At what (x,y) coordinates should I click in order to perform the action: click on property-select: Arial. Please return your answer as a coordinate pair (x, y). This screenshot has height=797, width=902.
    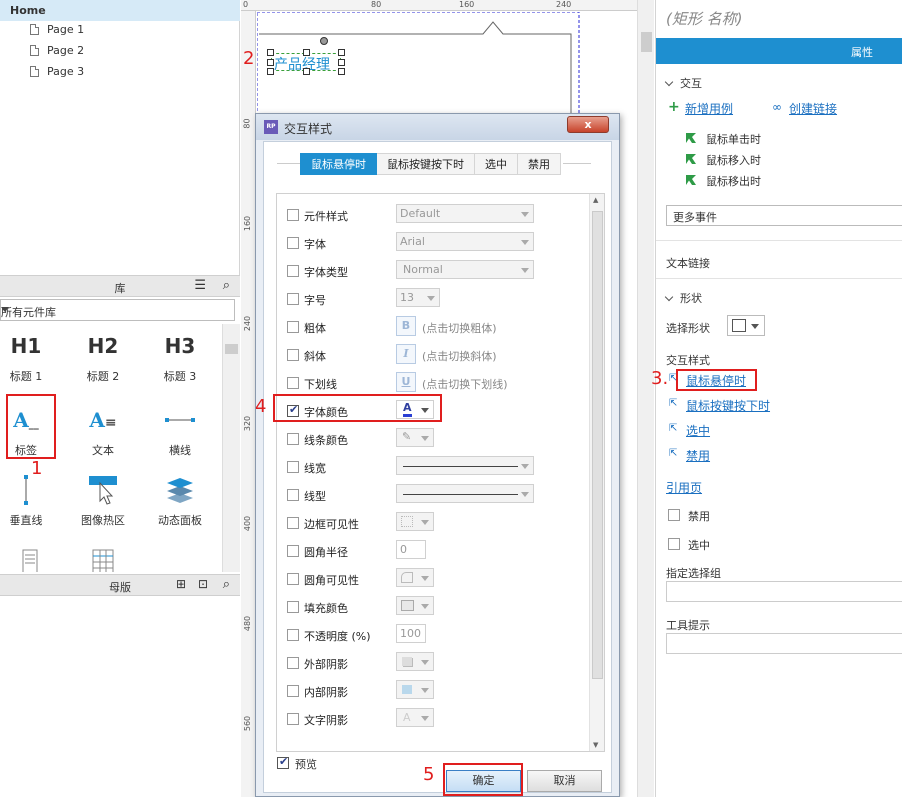
    Looking at the image, I should click on (465, 241).